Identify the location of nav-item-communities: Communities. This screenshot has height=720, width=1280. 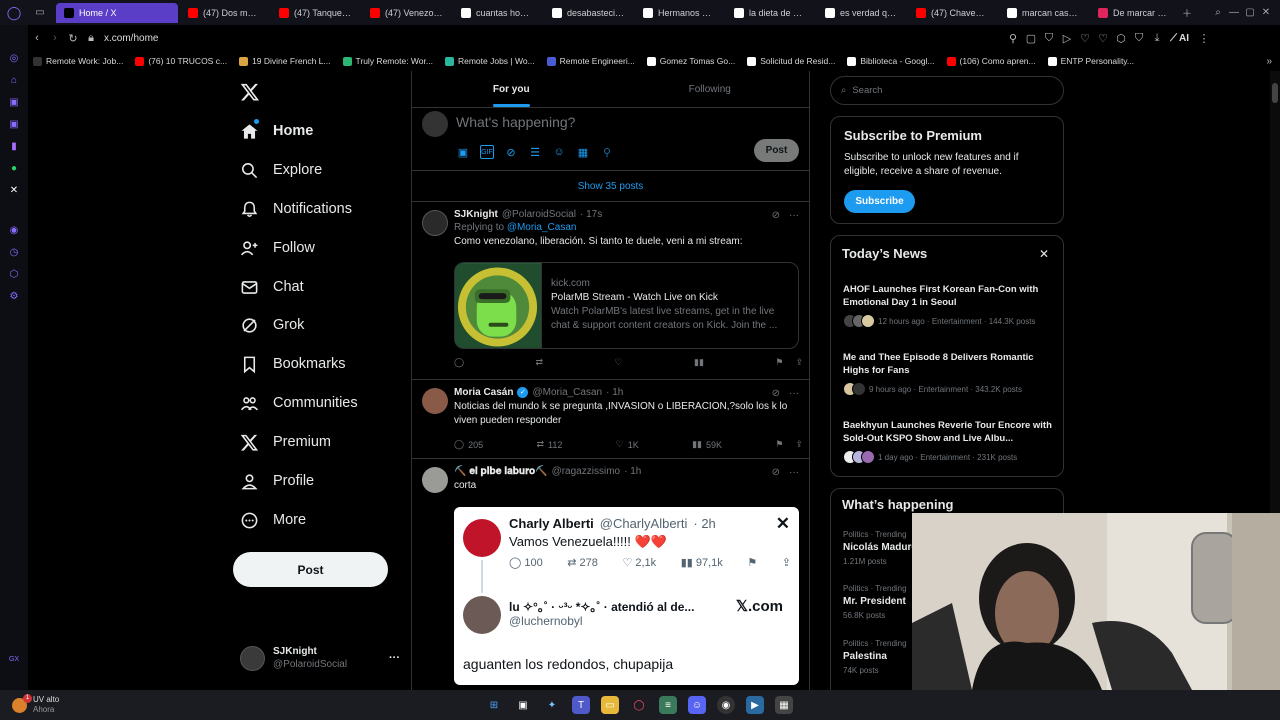
(299, 403).